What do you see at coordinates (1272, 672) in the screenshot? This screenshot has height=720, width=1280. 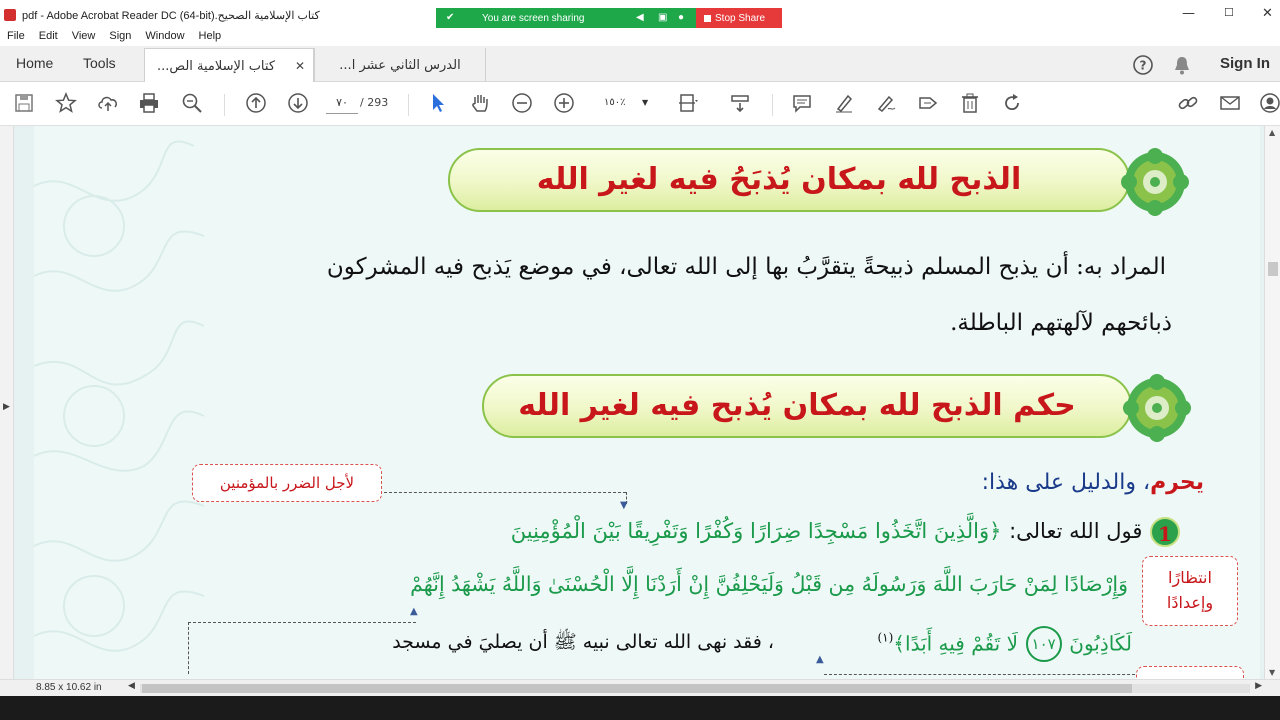 I see `scroll-down-icon: ▼` at bounding box center [1272, 672].